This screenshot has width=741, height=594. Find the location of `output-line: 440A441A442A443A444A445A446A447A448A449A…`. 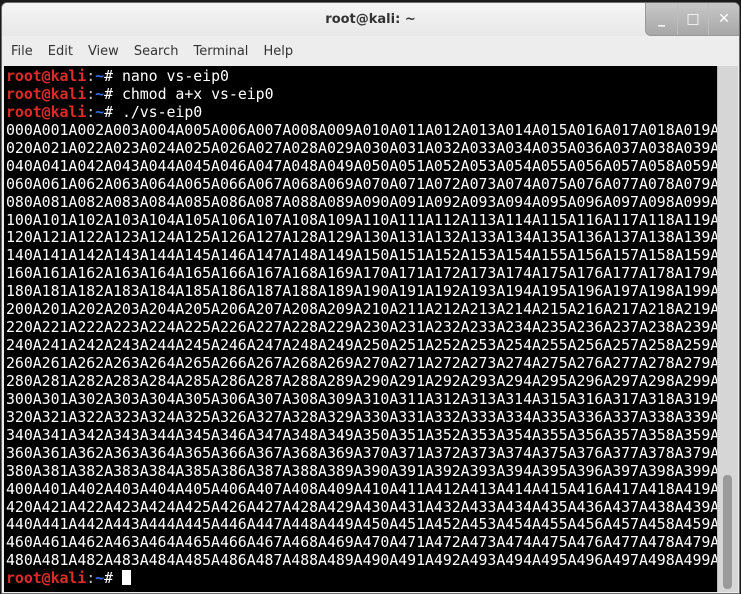

output-line: 440A441A442A443A444A445A446A447A448A449A… is located at coordinates (361, 524).